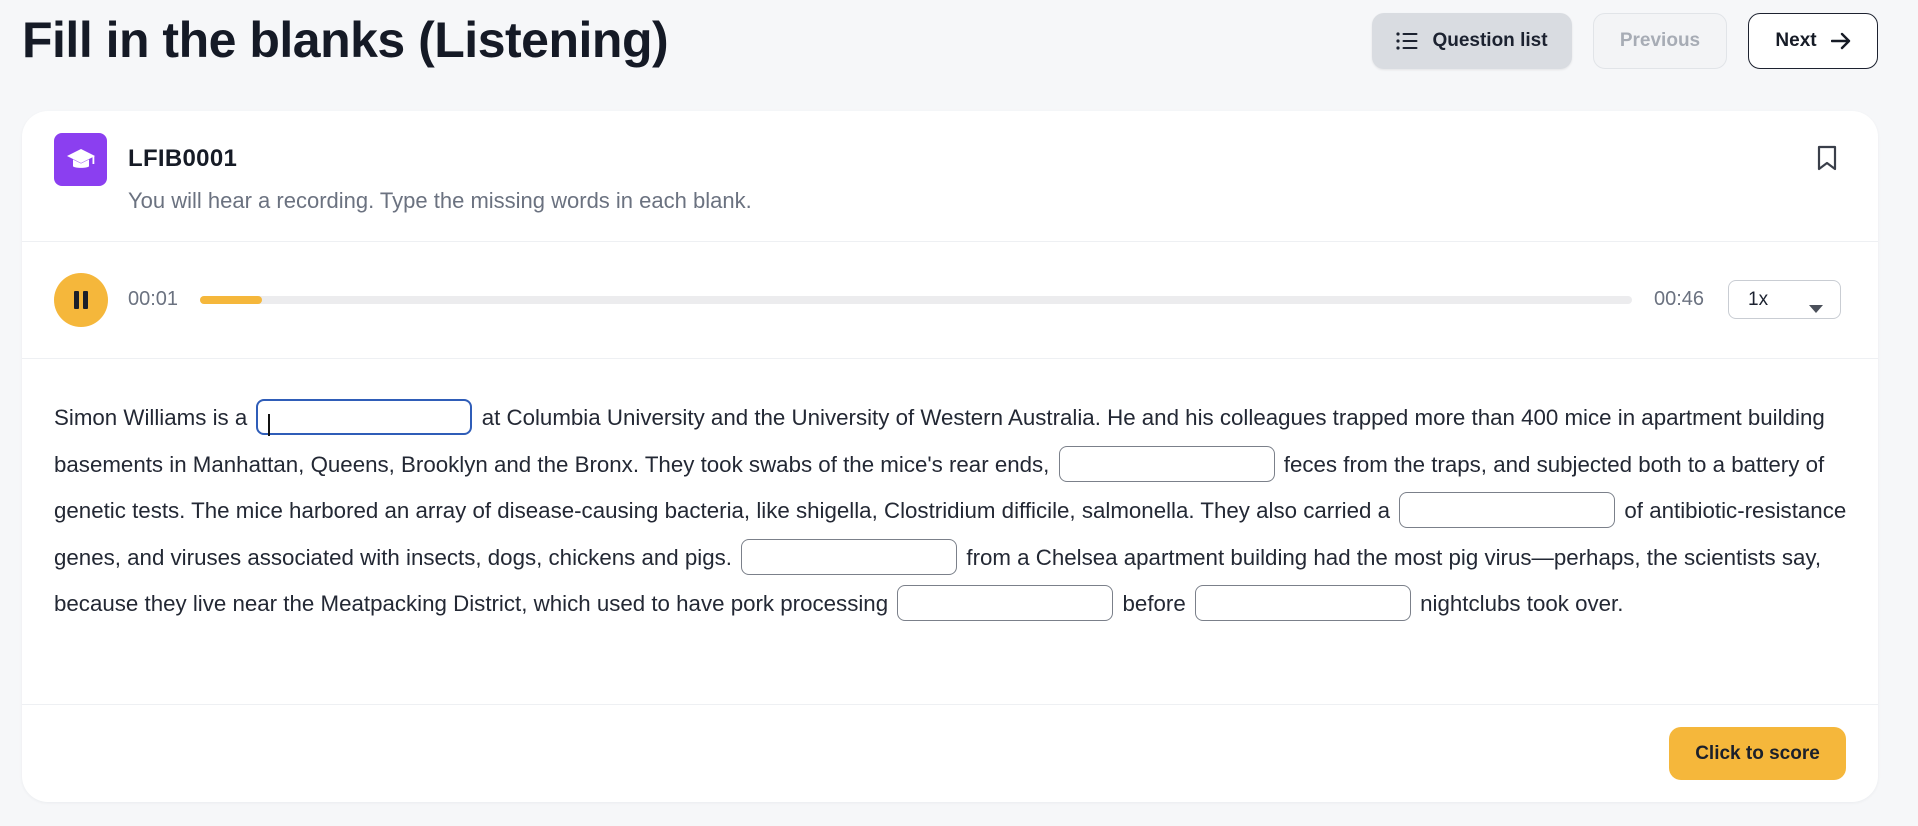  What do you see at coordinates (1840, 41) in the screenshot?
I see `arrow-right-icon` at bounding box center [1840, 41].